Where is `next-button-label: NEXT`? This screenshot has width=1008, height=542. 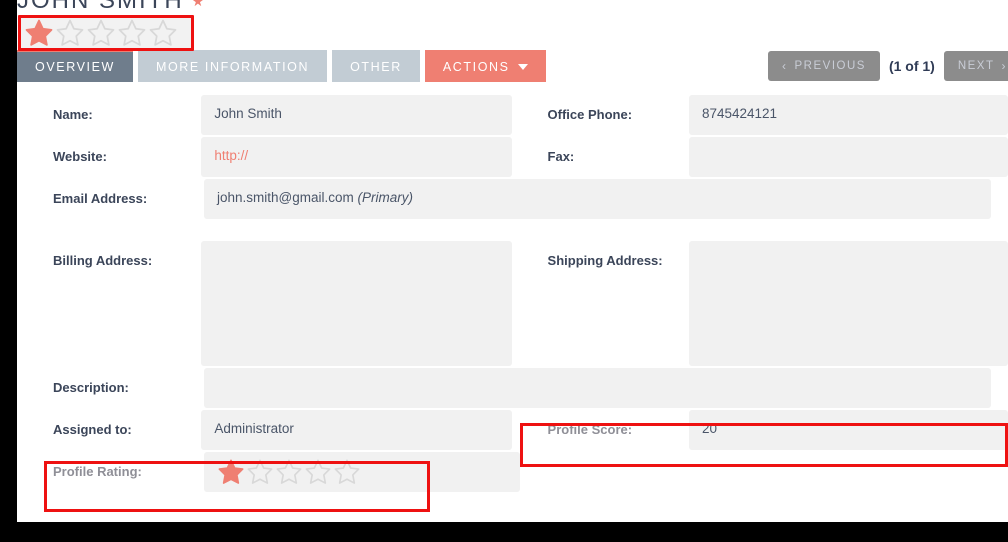
next-button-label: NEXT is located at coordinates (976, 66).